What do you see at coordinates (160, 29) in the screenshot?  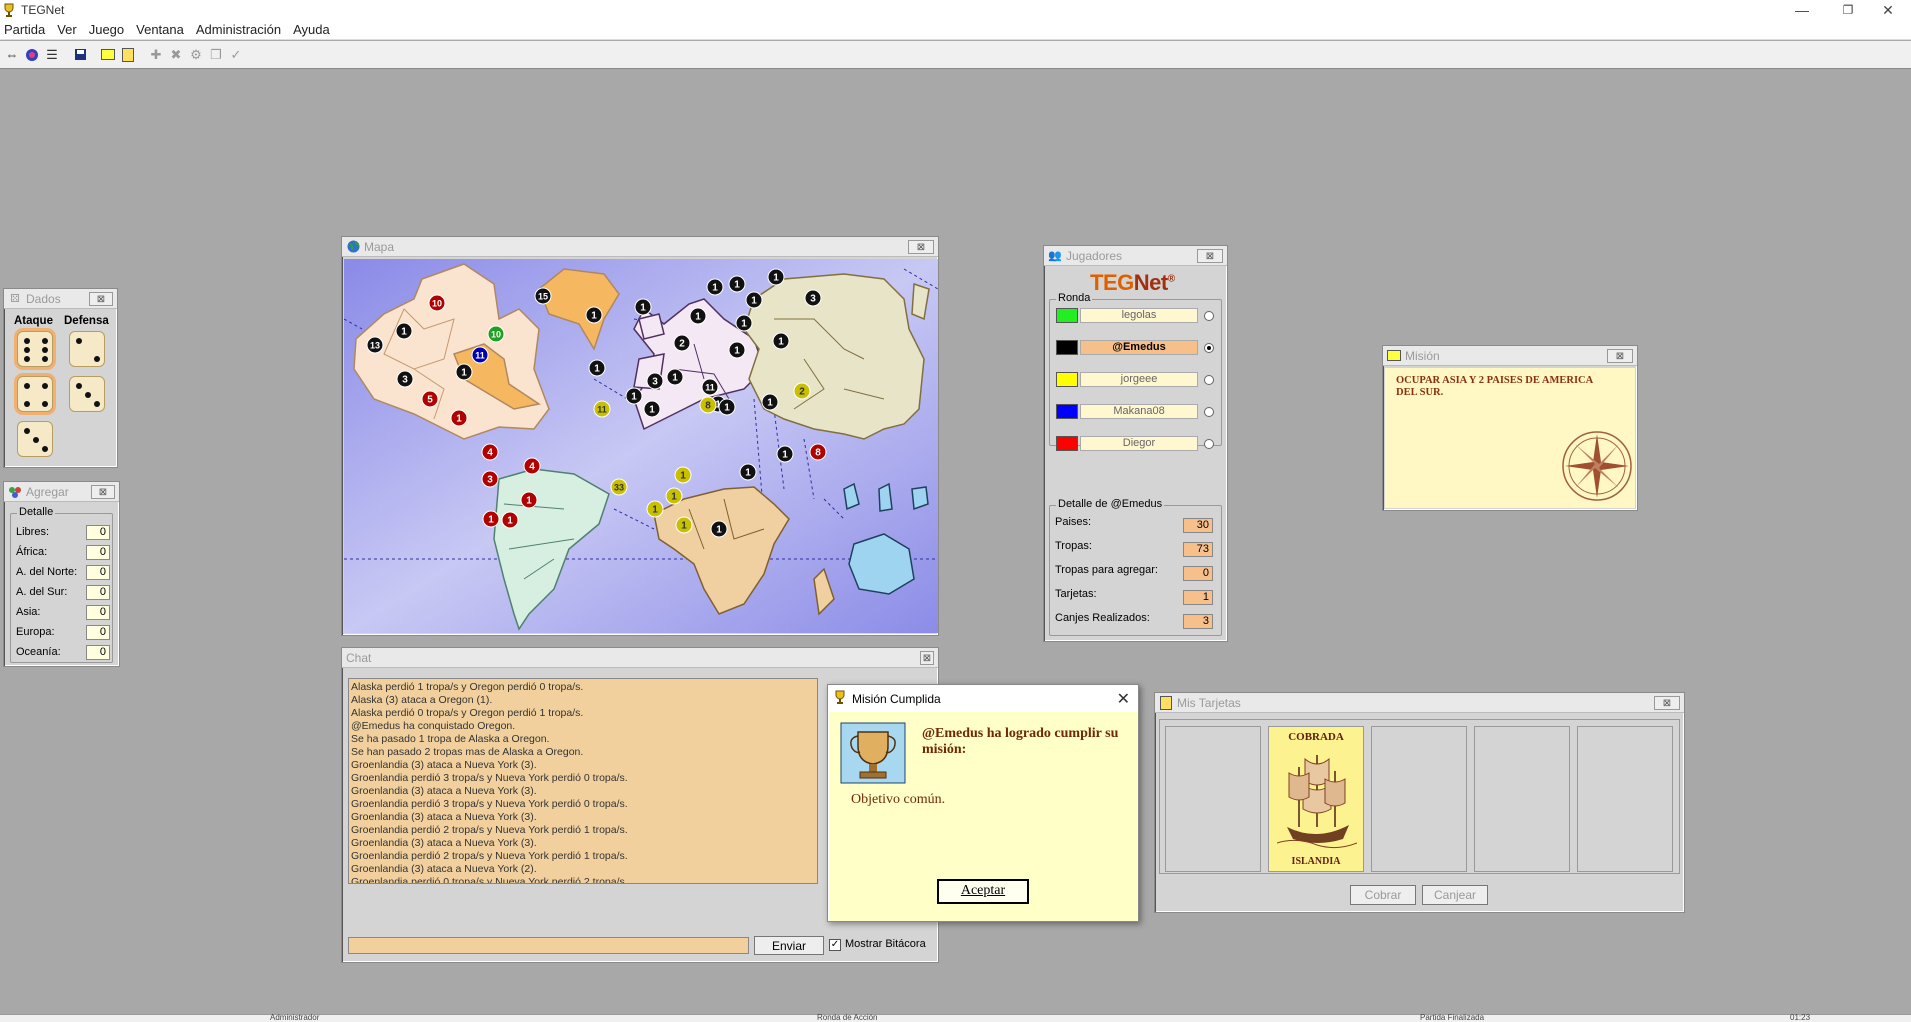 I see `menu-ventana: Ventana` at bounding box center [160, 29].